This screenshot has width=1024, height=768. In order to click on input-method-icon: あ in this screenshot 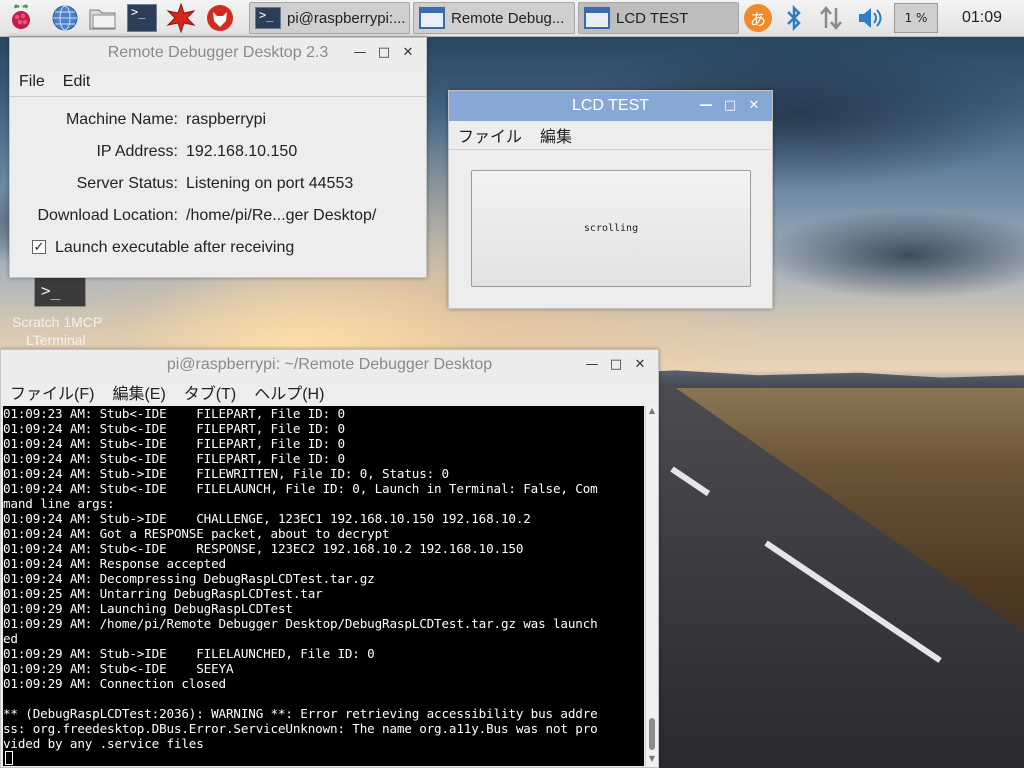, I will do `click(758, 18)`.